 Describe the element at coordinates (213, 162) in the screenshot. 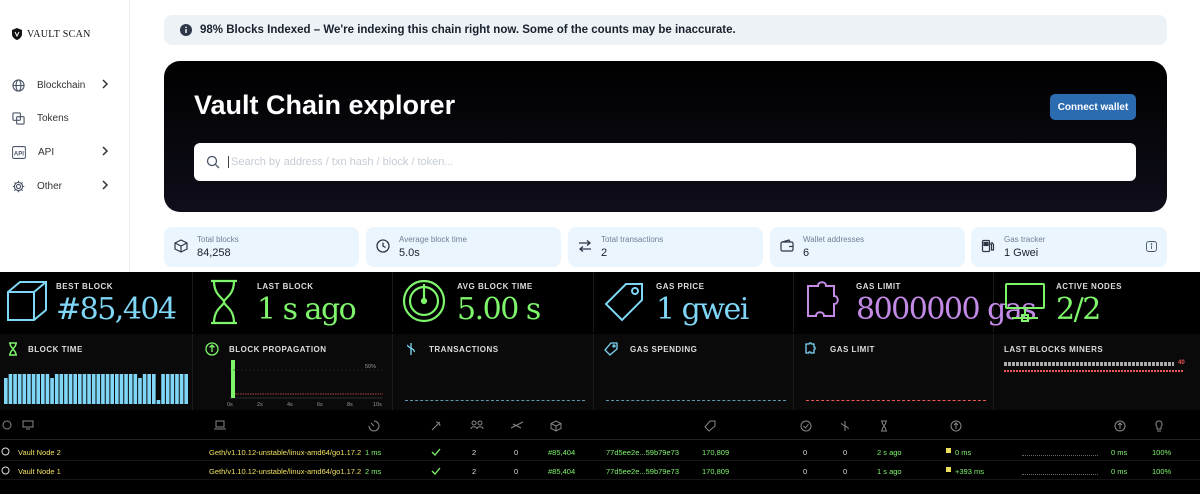

I see `search-icon` at that location.